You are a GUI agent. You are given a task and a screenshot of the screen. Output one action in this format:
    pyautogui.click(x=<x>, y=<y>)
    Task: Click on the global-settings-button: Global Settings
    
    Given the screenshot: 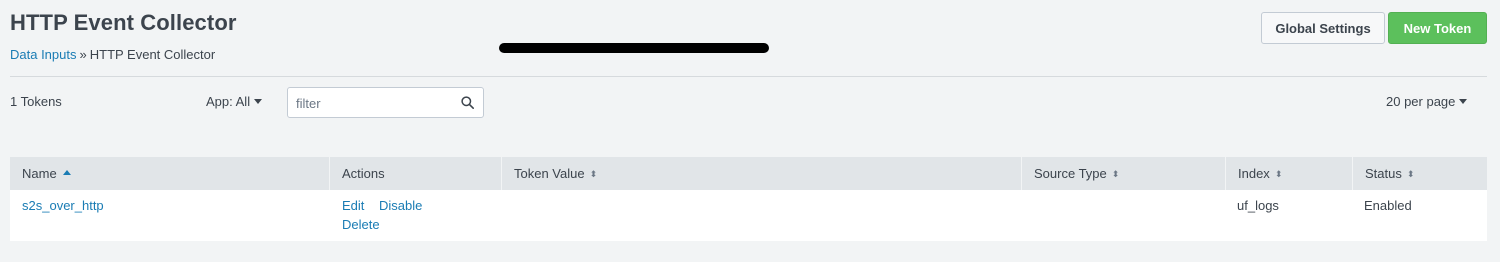 What is the action you would take?
    pyautogui.click(x=1323, y=28)
    